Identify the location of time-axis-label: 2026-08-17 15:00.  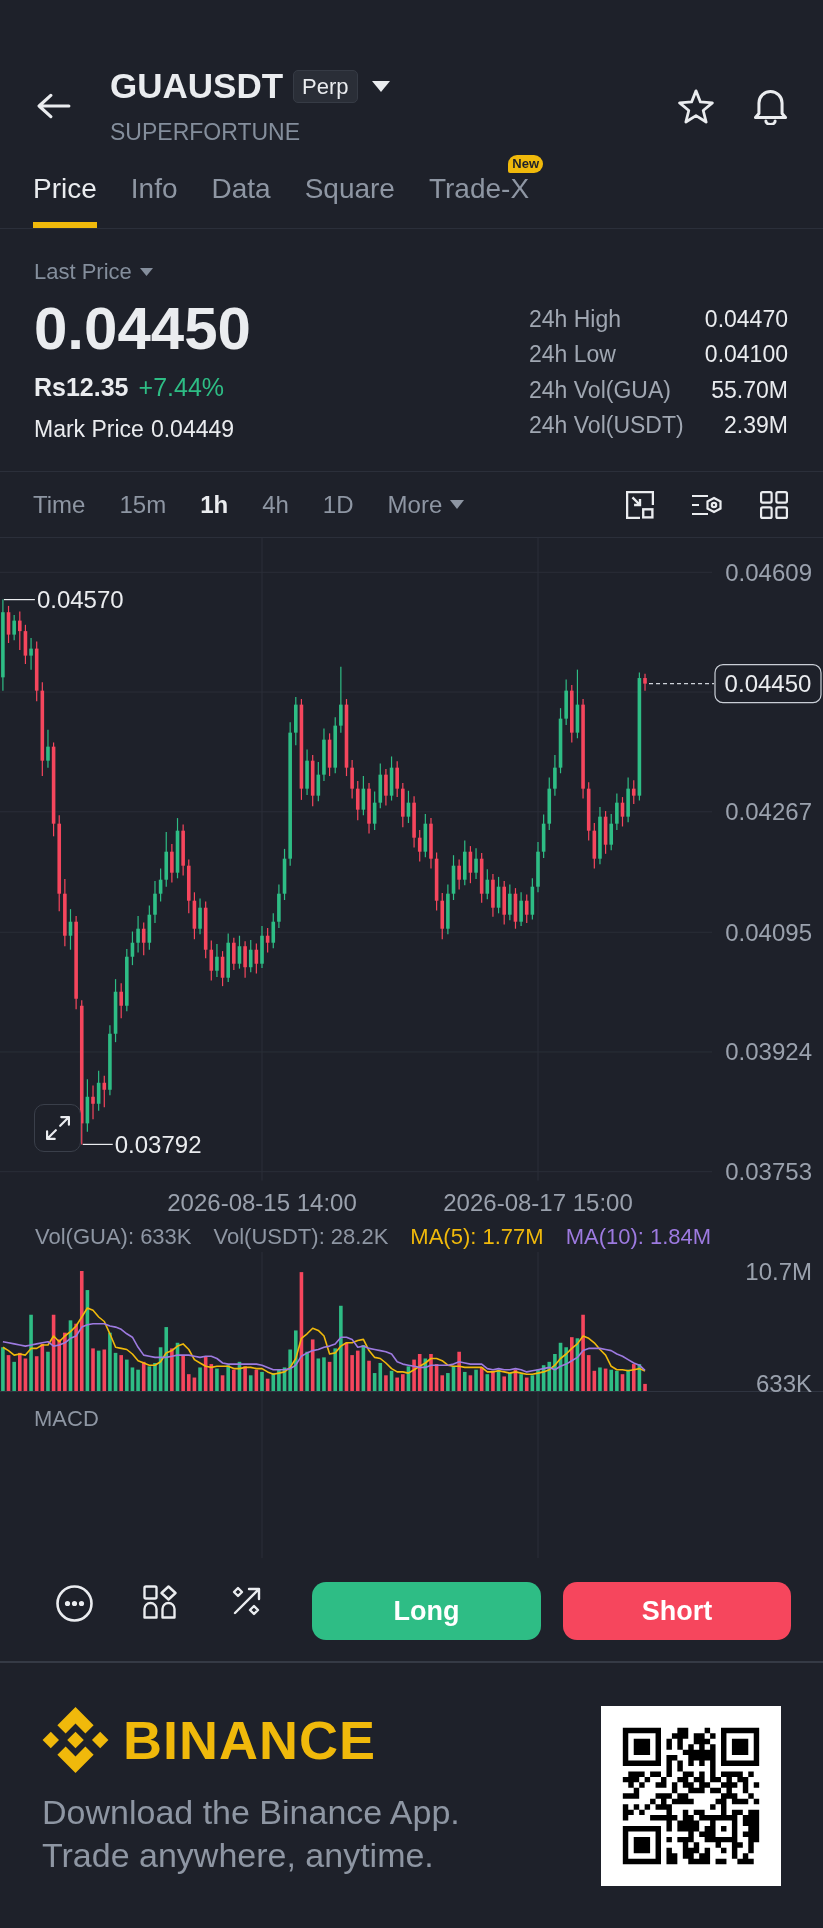
(538, 1202).